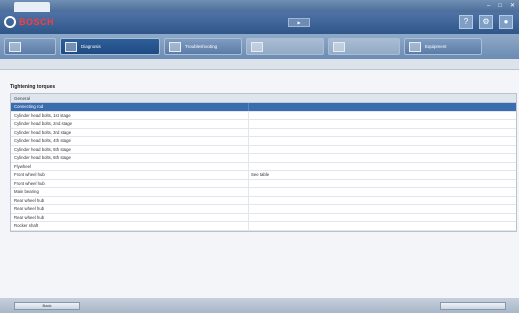  I want to click on user-icon: ●, so click(506, 22).